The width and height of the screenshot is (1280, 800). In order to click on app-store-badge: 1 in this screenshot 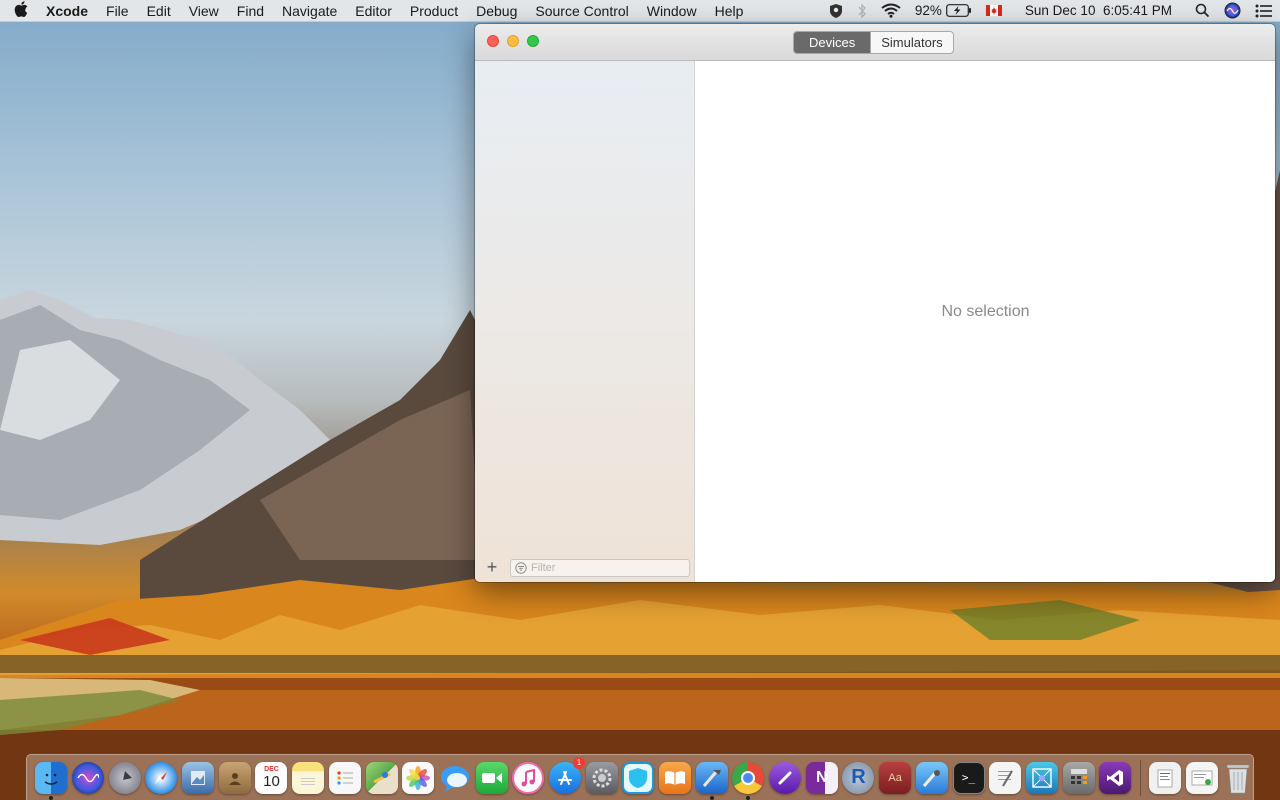, I will do `click(578, 762)`.